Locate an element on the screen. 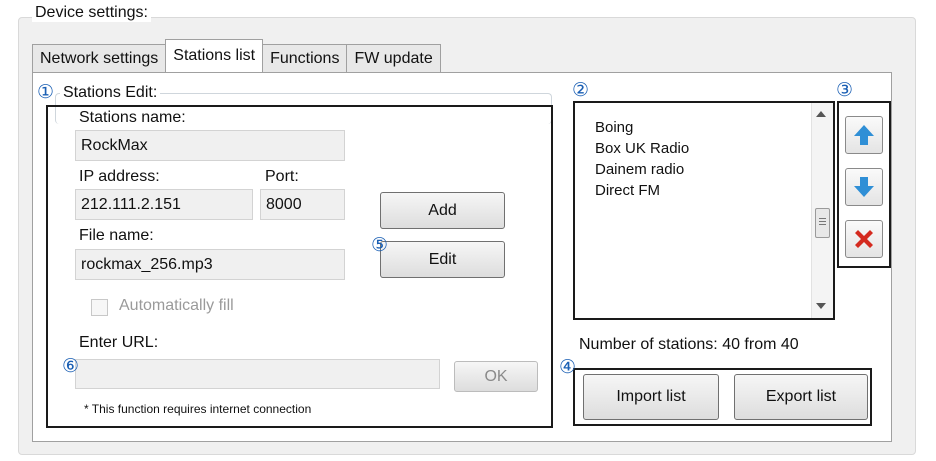  file-name-field: rockmax_256.mp3 is located at coordinates (210, 264).